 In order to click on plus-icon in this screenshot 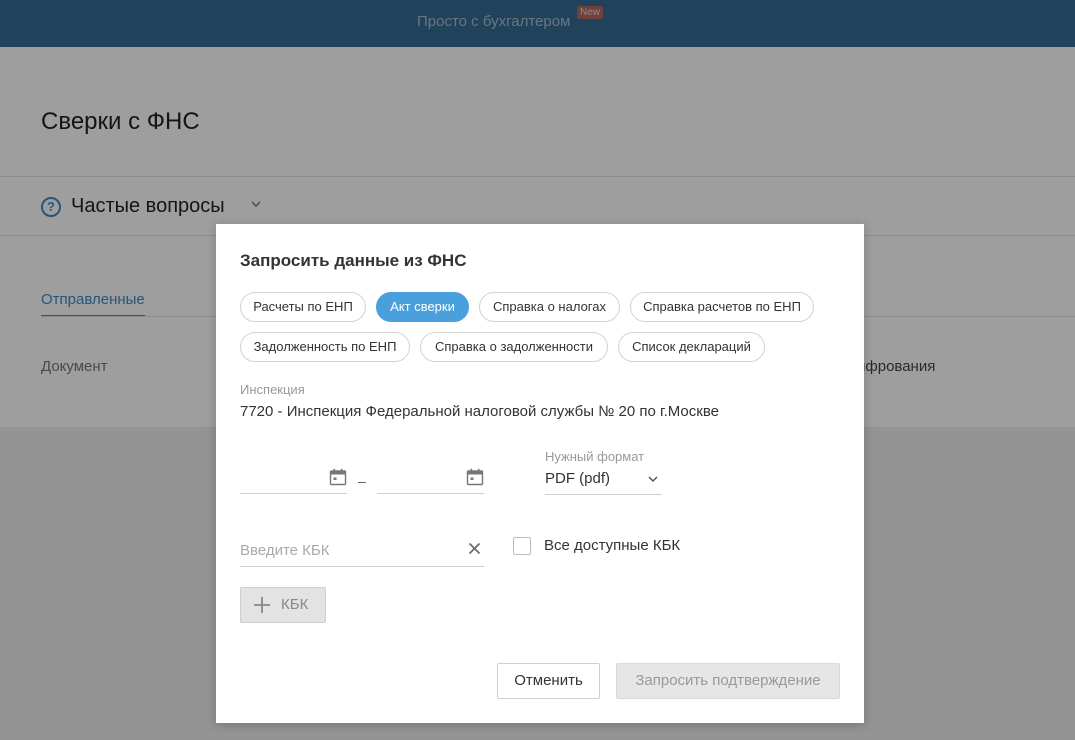, I will do `click(262, 605)`.